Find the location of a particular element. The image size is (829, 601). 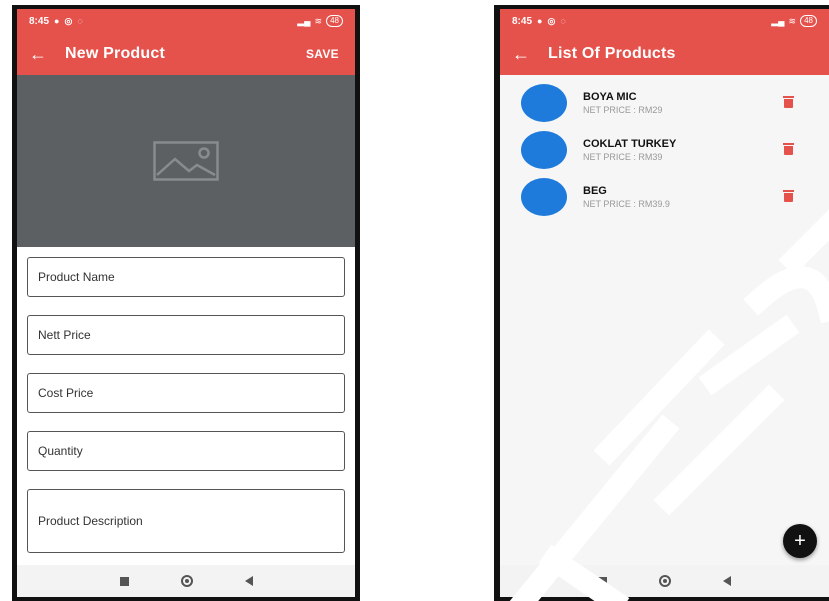

cost-price-field: Cost Price is located at coordinates (186, 393).